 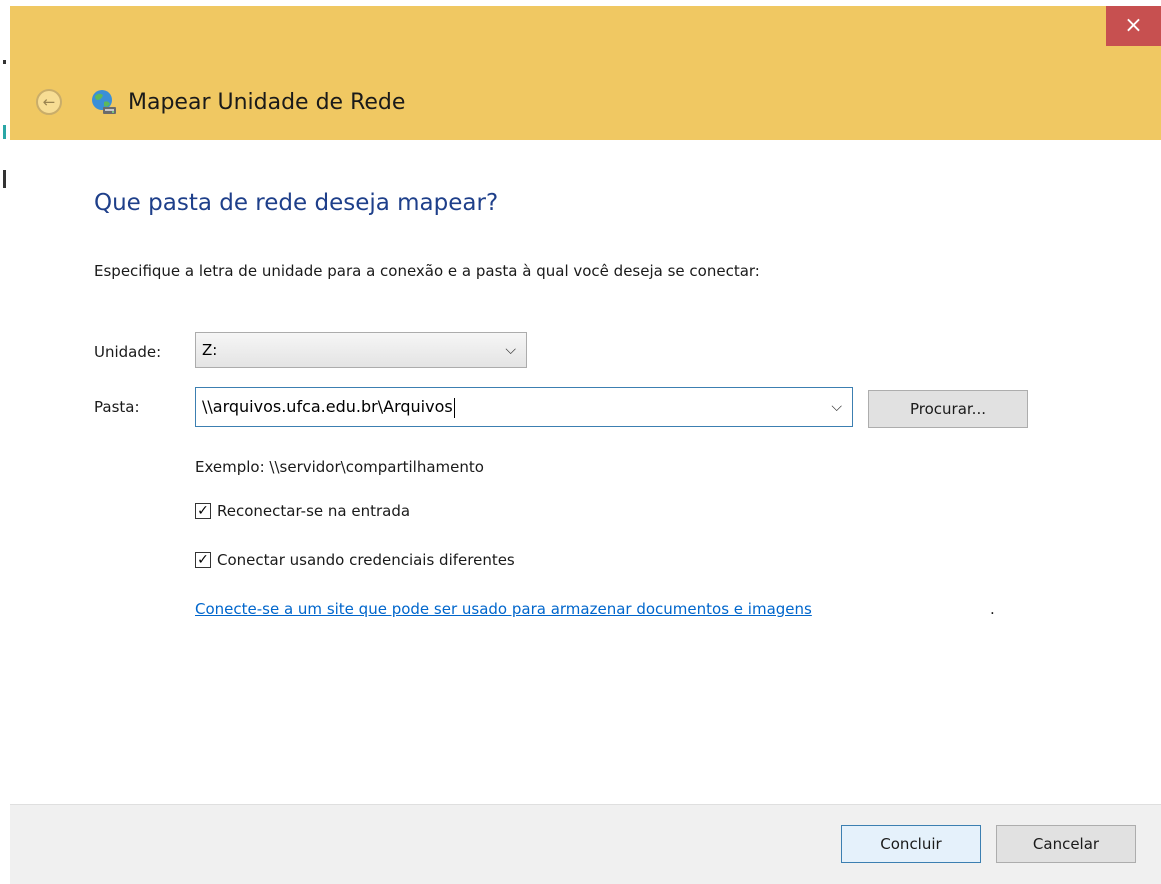 I want to click on close-button: ×, so click(x=1133, y=26).